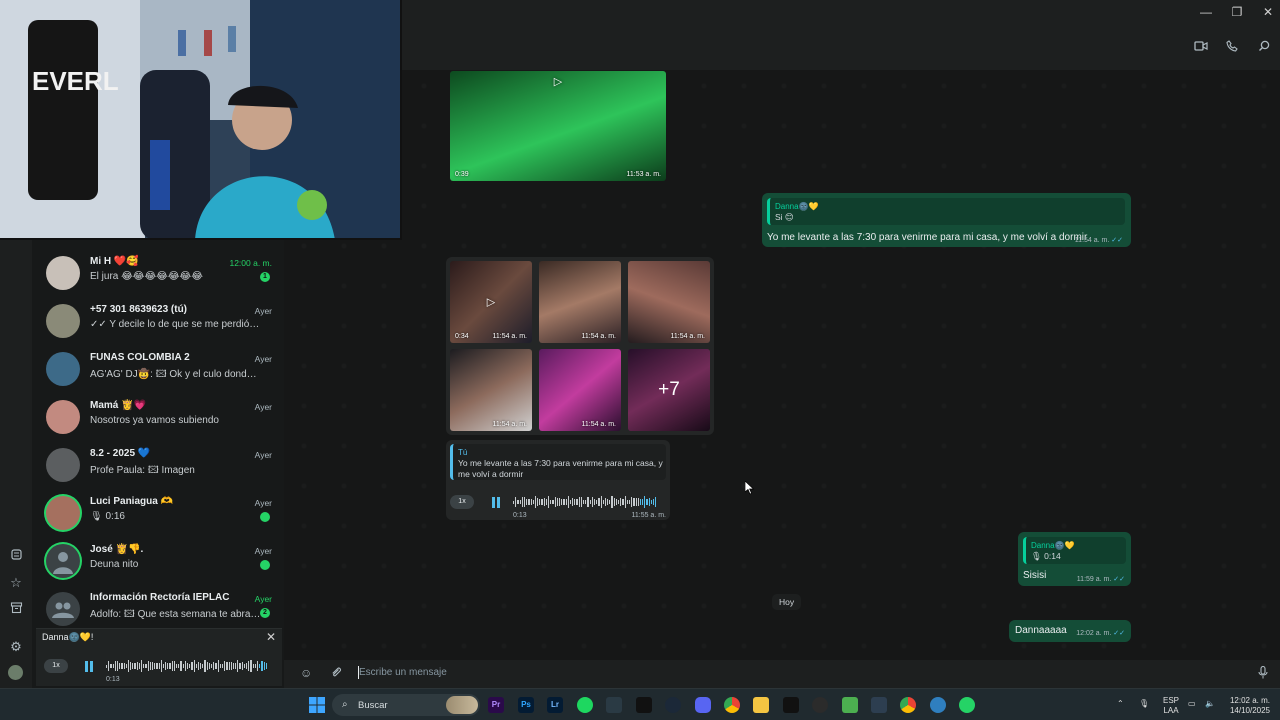 The image size is (1280, 720). Describe the element at coordinates (158, 466) in the screenshot. I see `chat-item-8-2-2025: 8.2 - 2025 💙 Profe Paula: 🖾 Imagen Ayer` at that location.